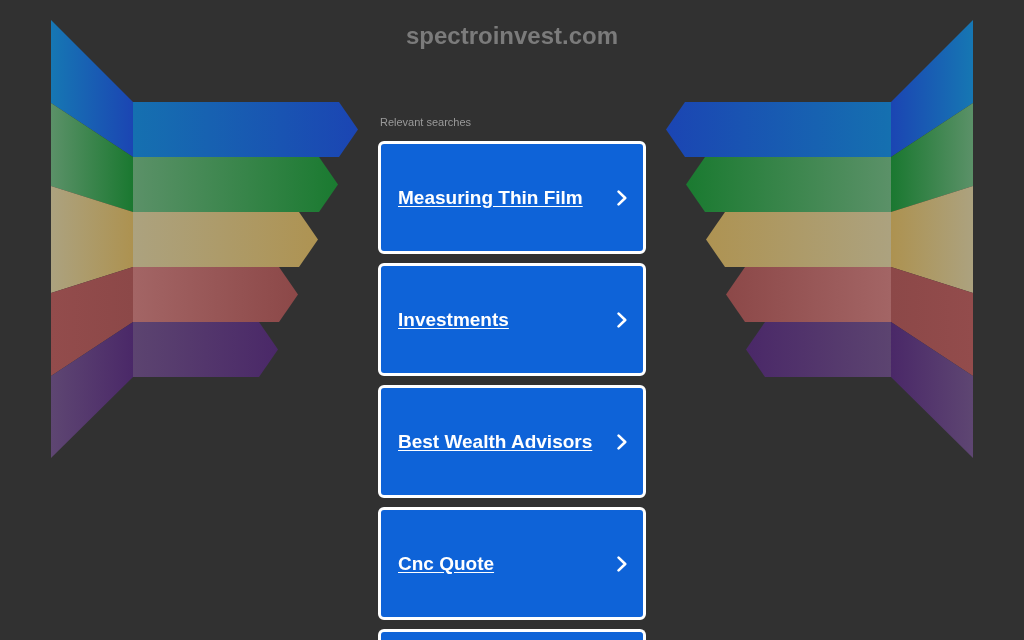 The height and width of the screenshot is (640, 1024). Describe the element at coordinates (512, 197) in the screenshot. I see `search-link: Measuring Thin Film` at that location.